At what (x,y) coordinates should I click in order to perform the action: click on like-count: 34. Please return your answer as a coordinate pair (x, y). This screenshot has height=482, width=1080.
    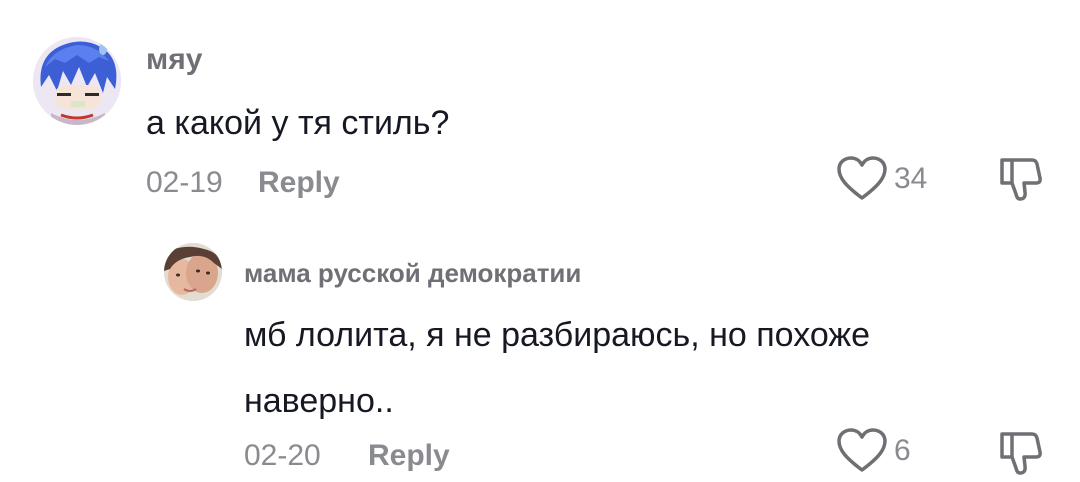
    Looking at the image, I should click on (911, 178).